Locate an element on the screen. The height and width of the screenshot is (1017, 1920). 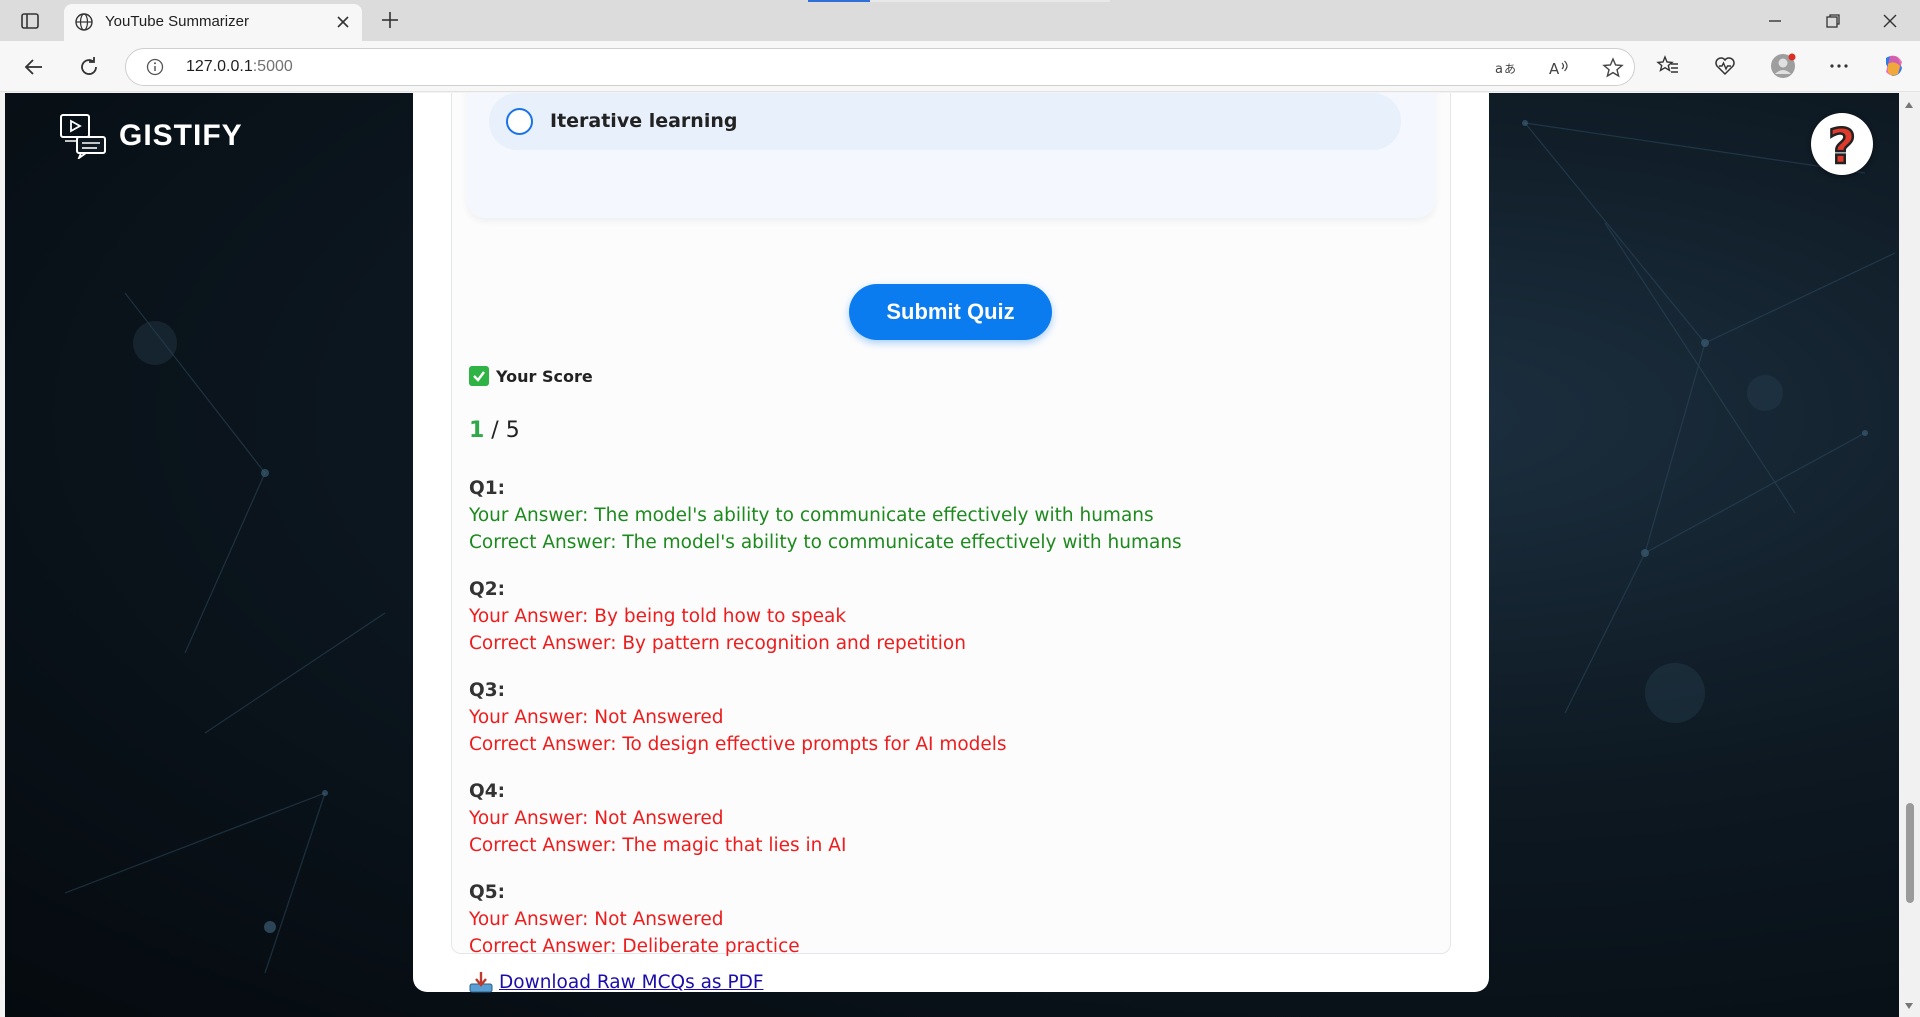
loading-indicator is located at coordinates (959, 1).